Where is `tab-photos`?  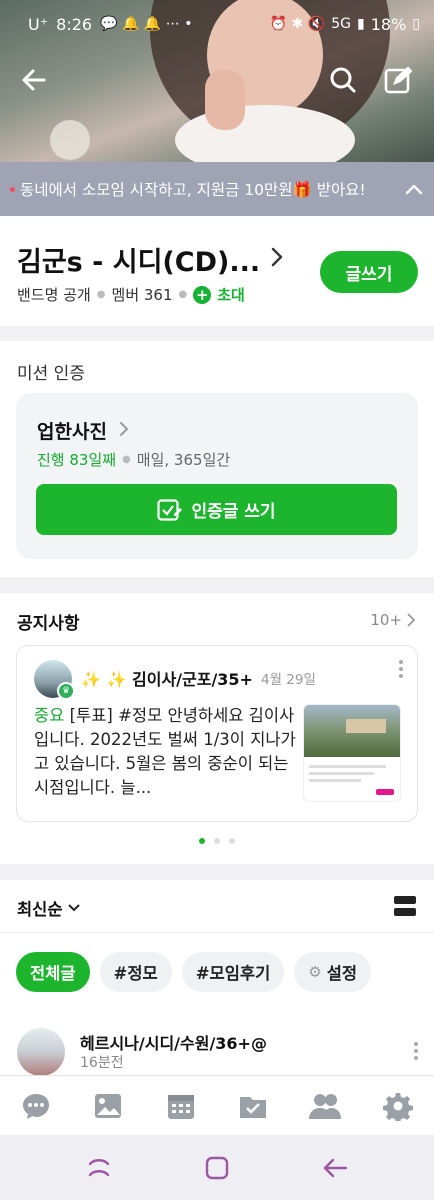
tab-photos is located at coordinates (108, 1106).